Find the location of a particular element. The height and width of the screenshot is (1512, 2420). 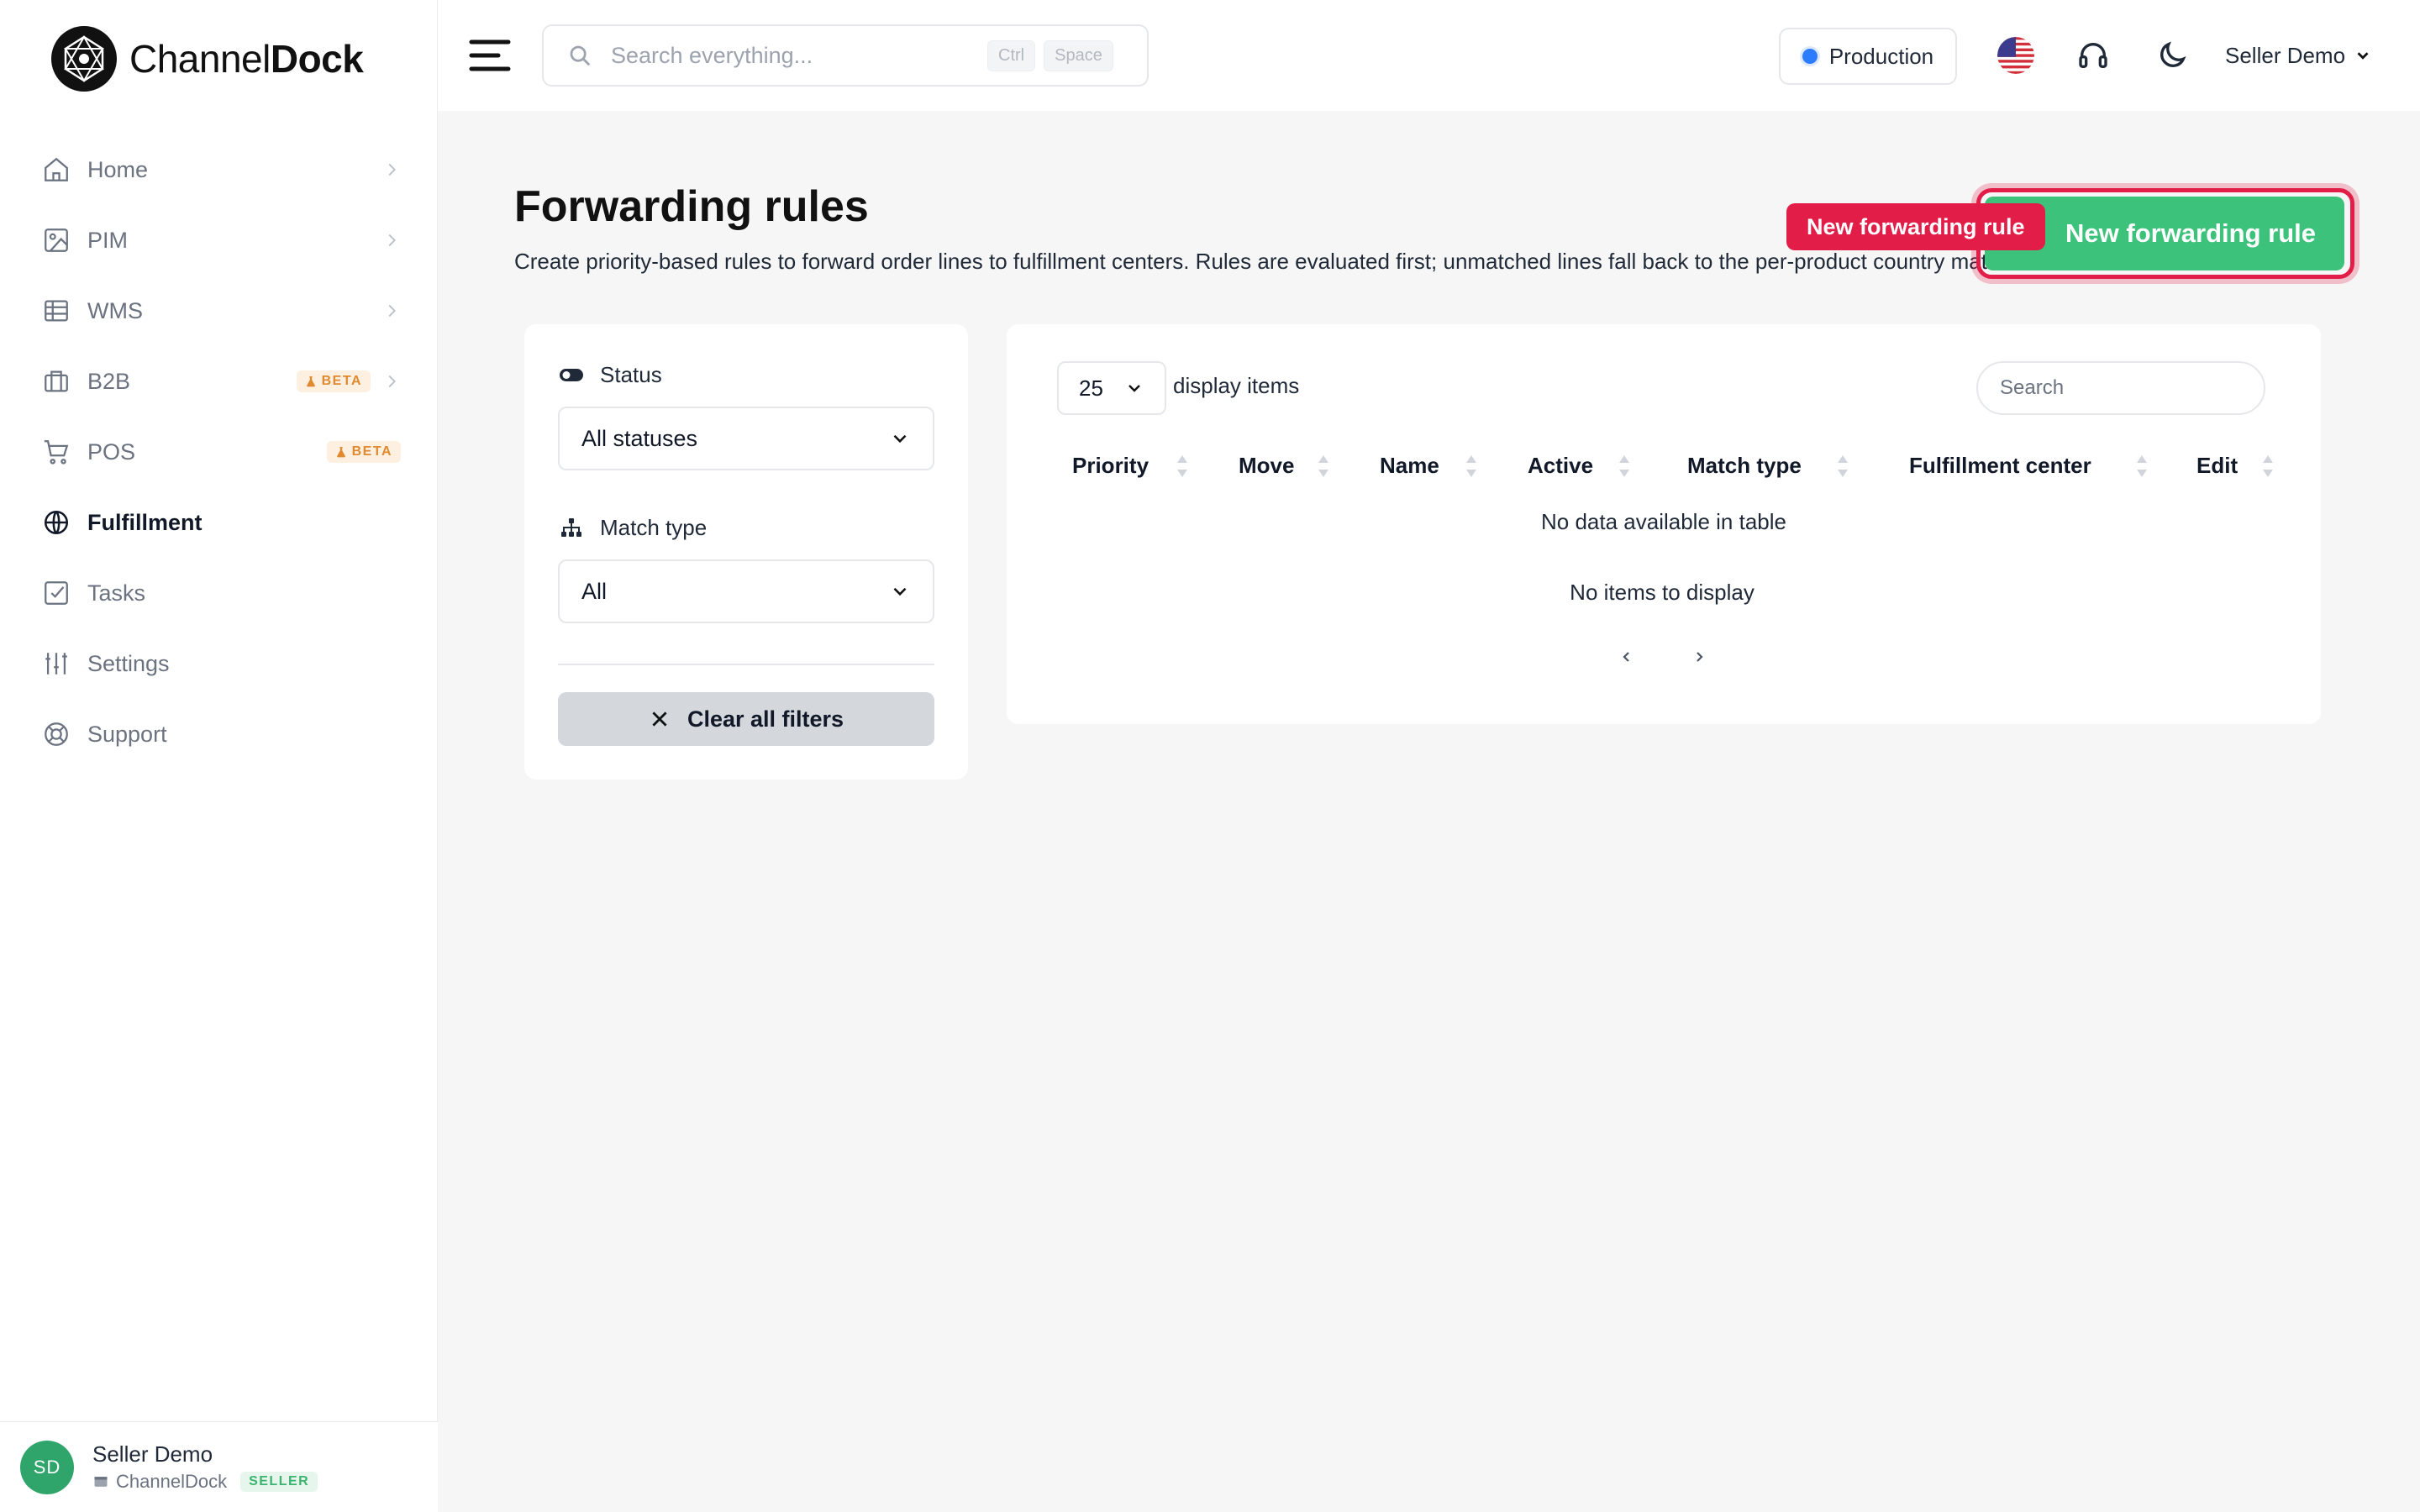

highlight-tag: New forwarding rule is located at coordinates (1916, 226).